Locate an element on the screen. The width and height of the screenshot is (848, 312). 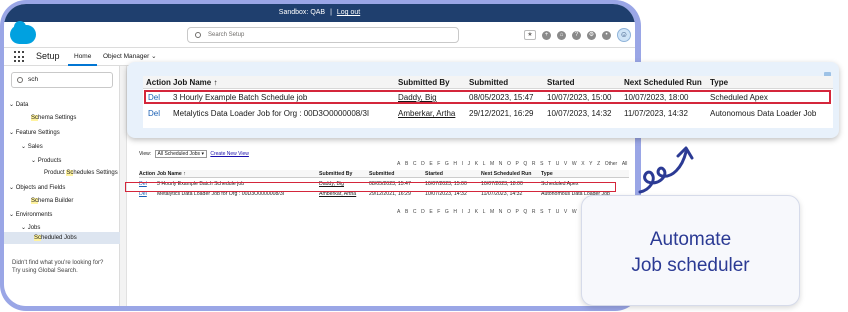
sidebar-item-sales: ⌄ Sales is located at coordinates (32, 146).